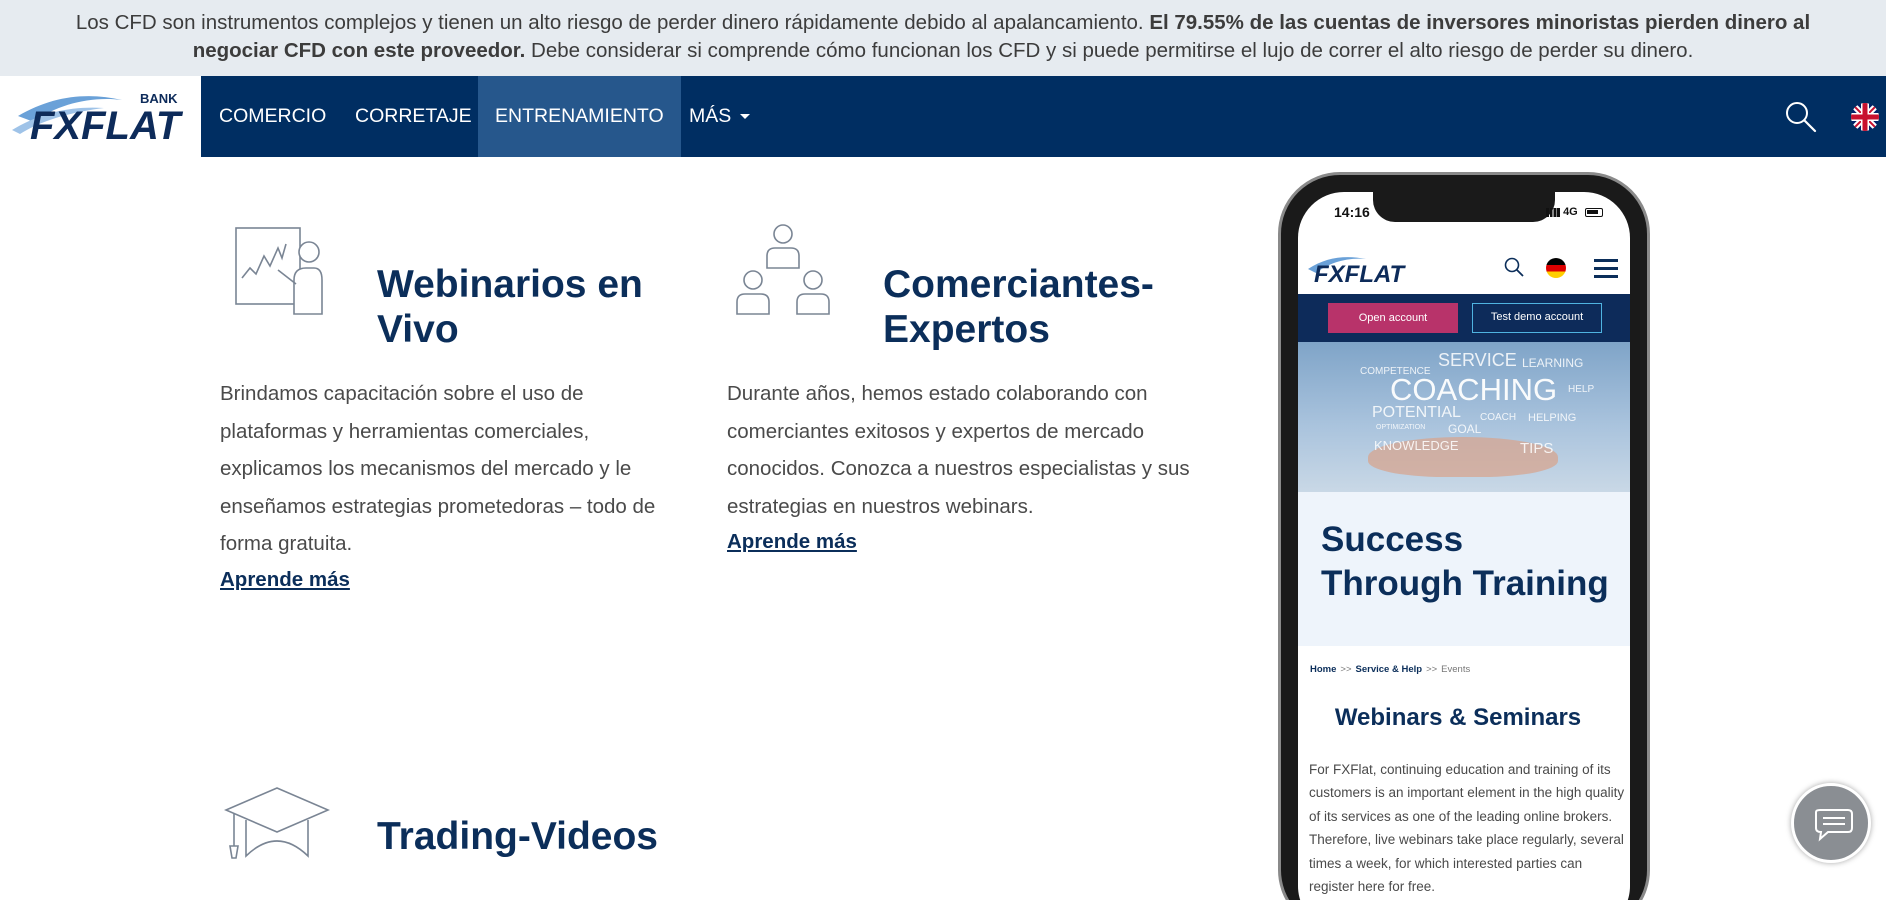 Image resolution: width=1886 pixels, height=900 pixels. Describe the element at coordinates (517, 836) in the screenshot. I see `feature-title-trading-videos: Trading-Videos` at that location.